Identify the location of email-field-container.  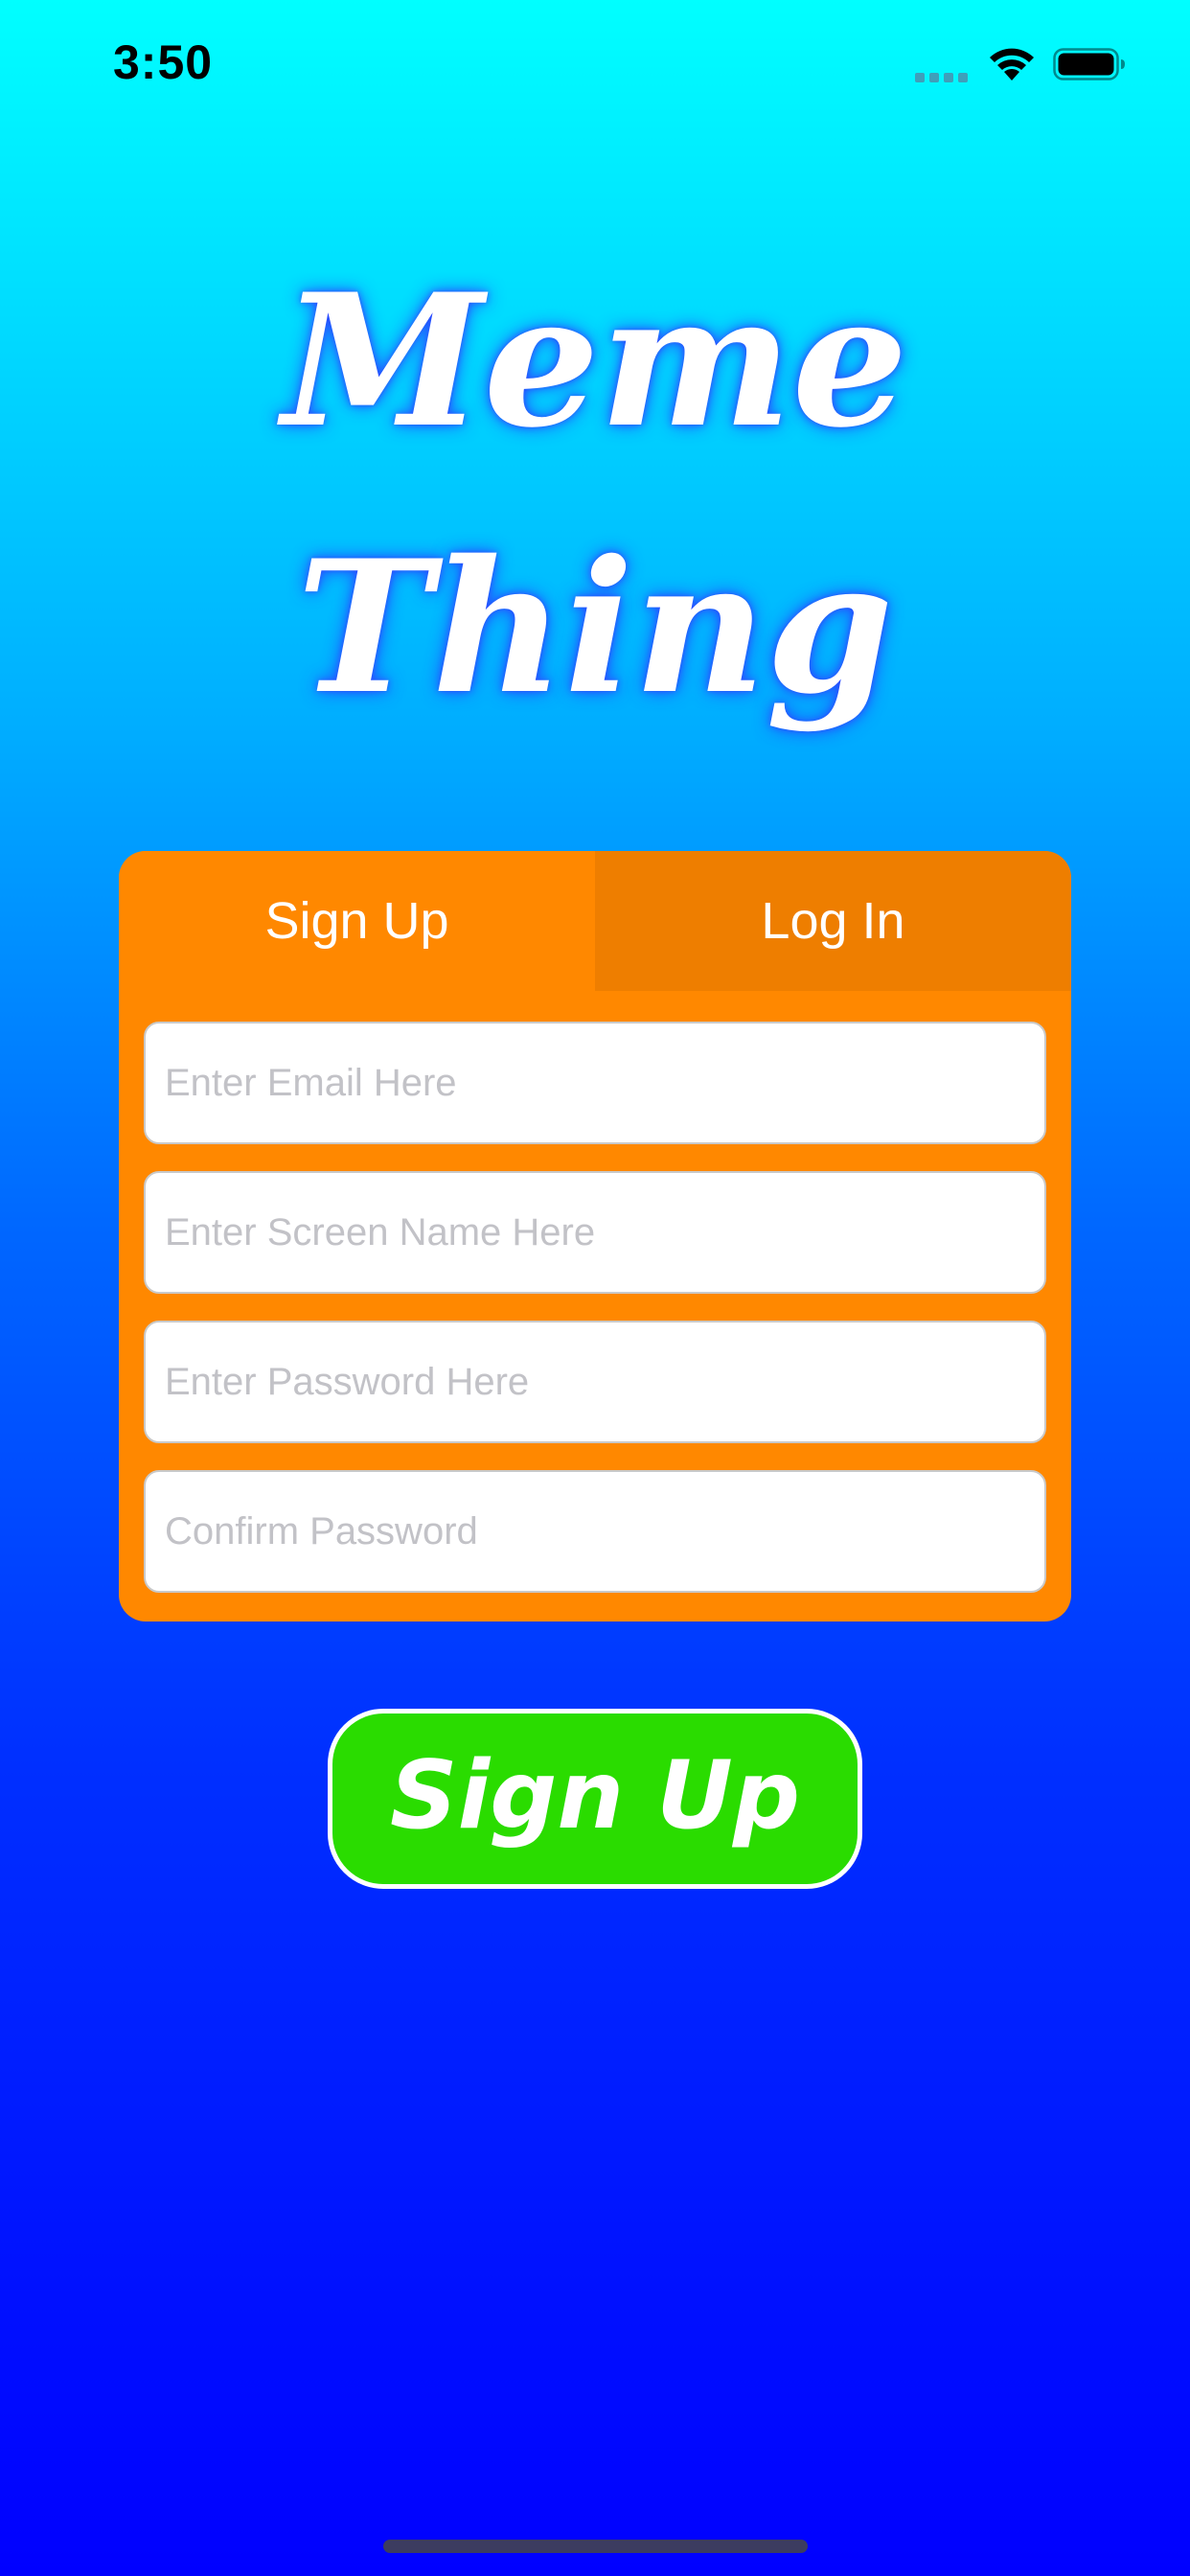
(595, 1083).